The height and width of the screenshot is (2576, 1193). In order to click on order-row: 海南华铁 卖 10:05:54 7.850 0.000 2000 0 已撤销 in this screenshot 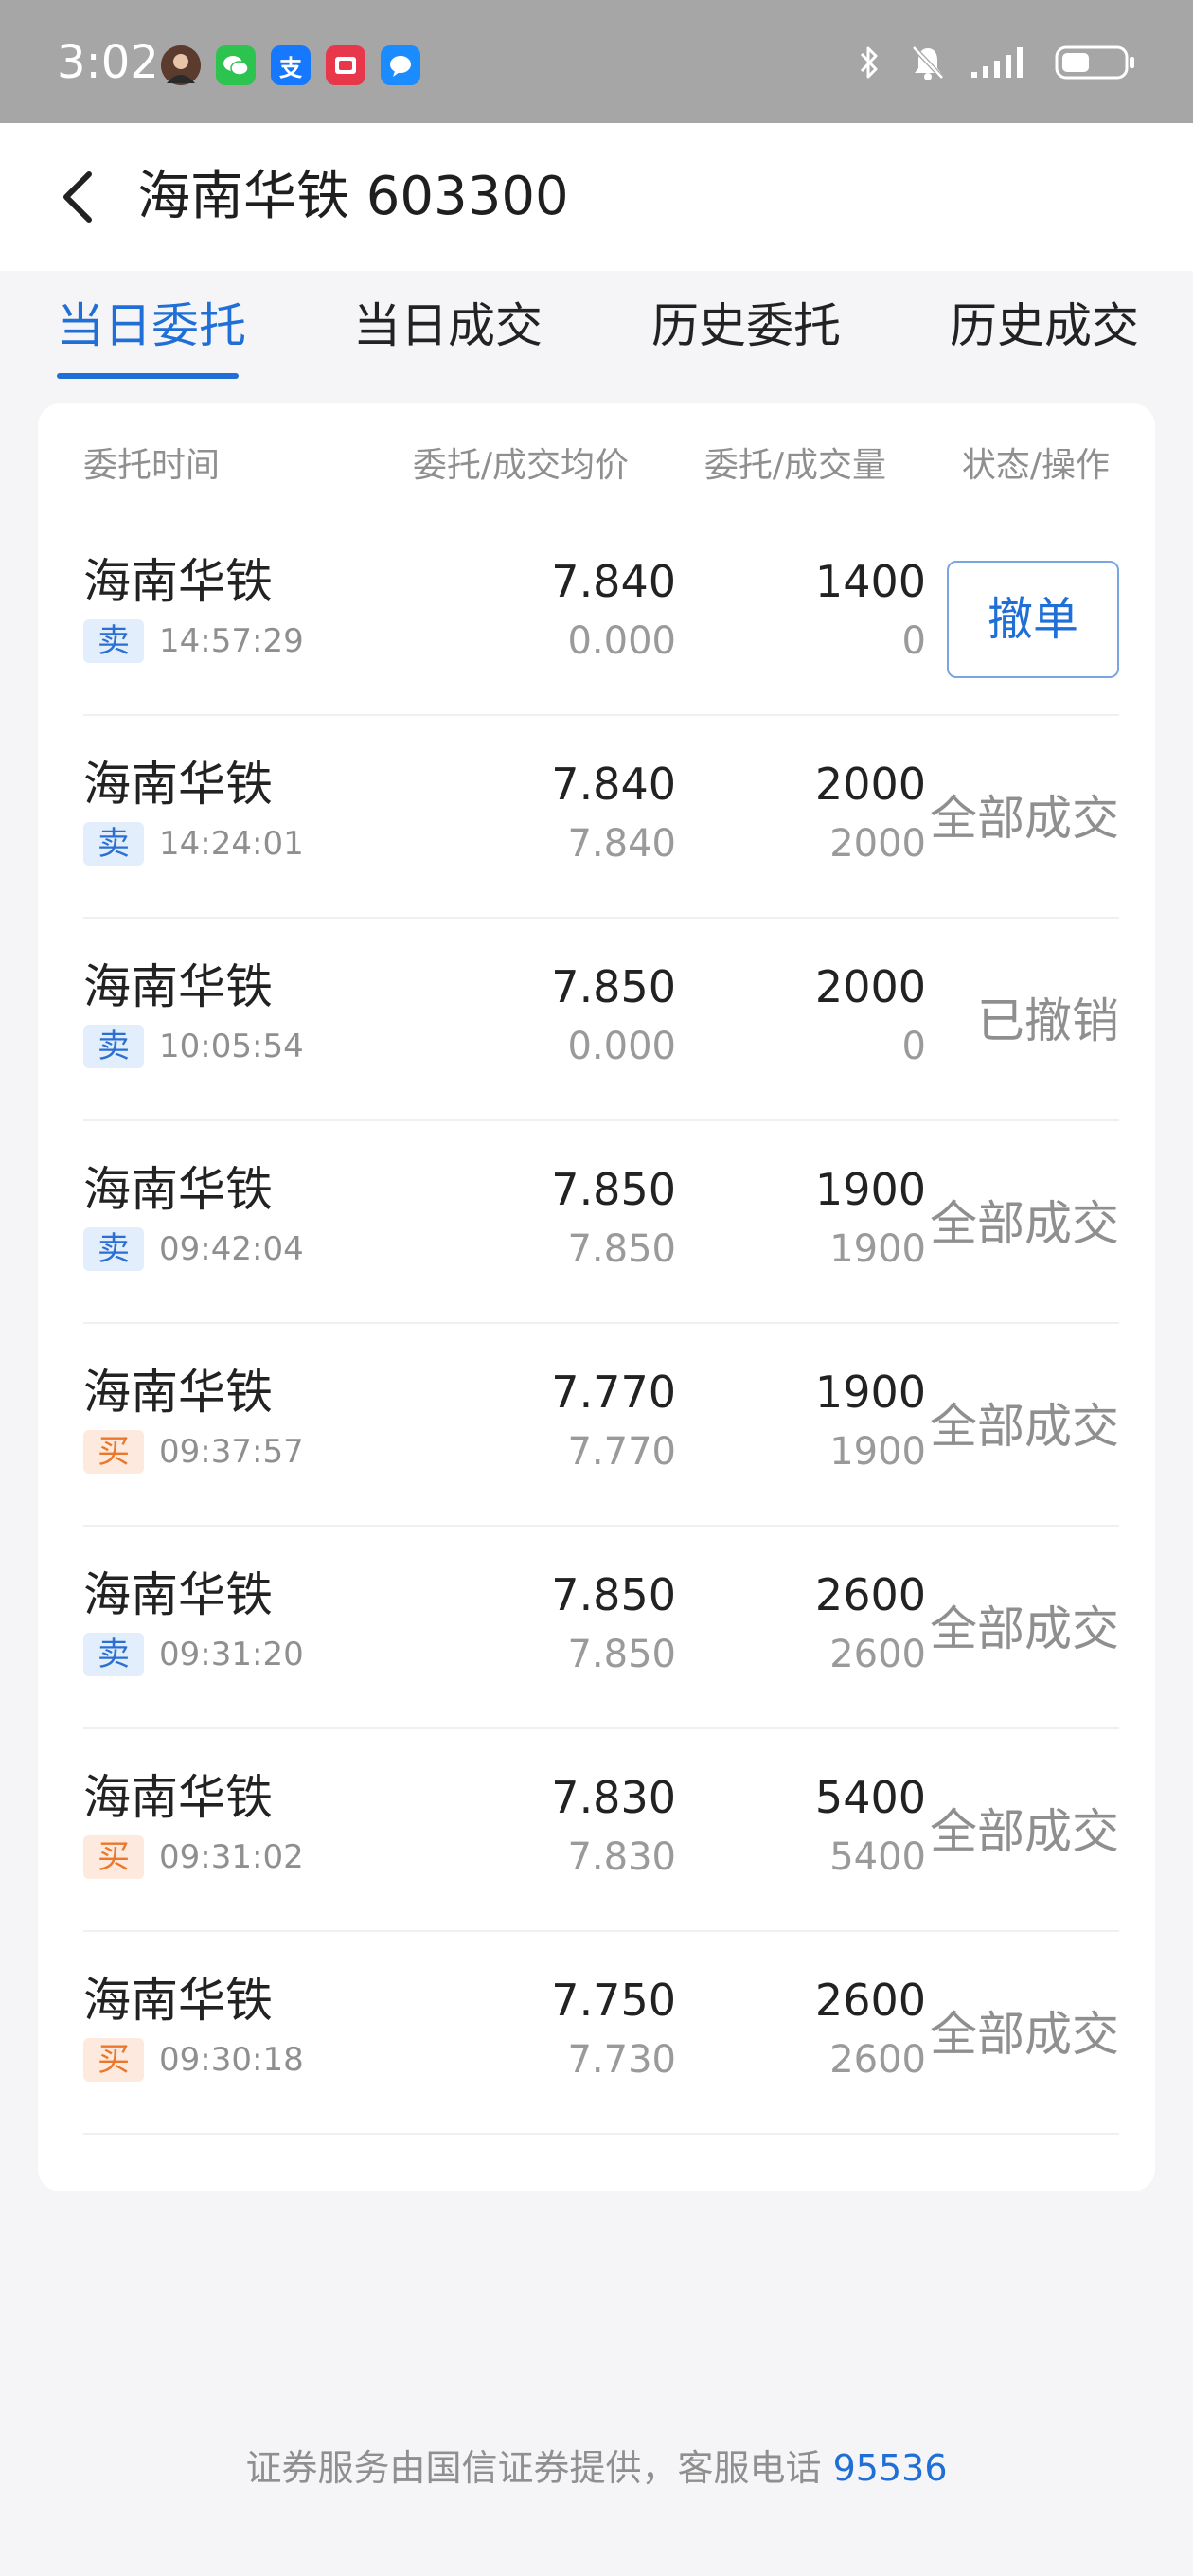, I will do `click(601, 1020)`.